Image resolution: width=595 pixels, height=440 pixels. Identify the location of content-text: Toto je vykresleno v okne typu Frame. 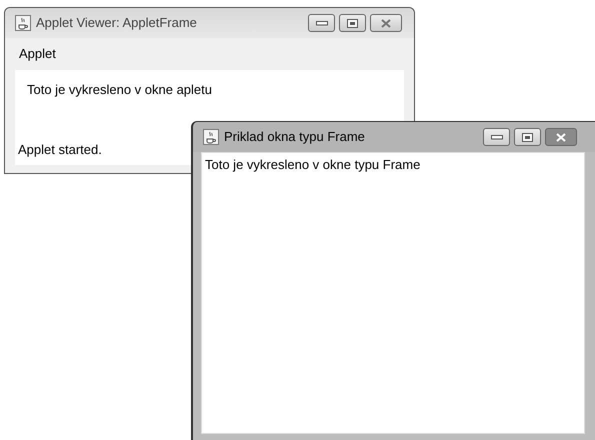
(313, 165).